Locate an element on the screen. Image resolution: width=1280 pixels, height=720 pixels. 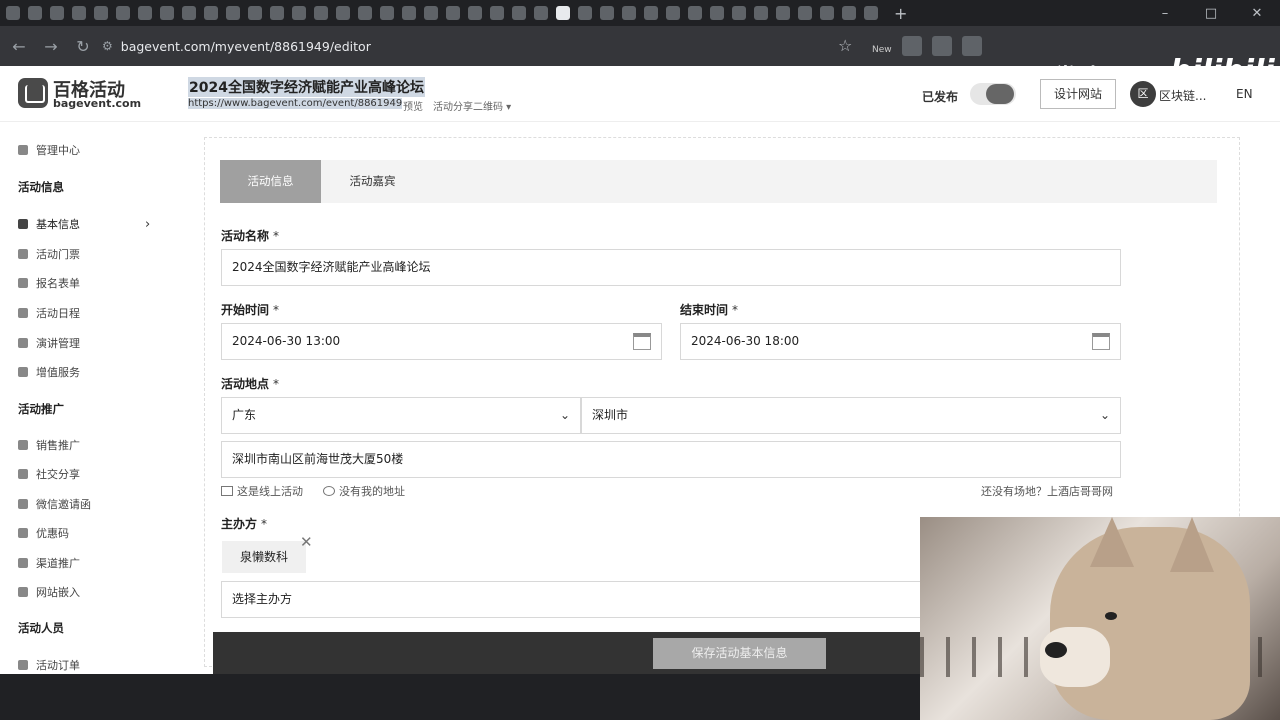
design-website-button: 设计网站 is located at coordinates (1078, 94).